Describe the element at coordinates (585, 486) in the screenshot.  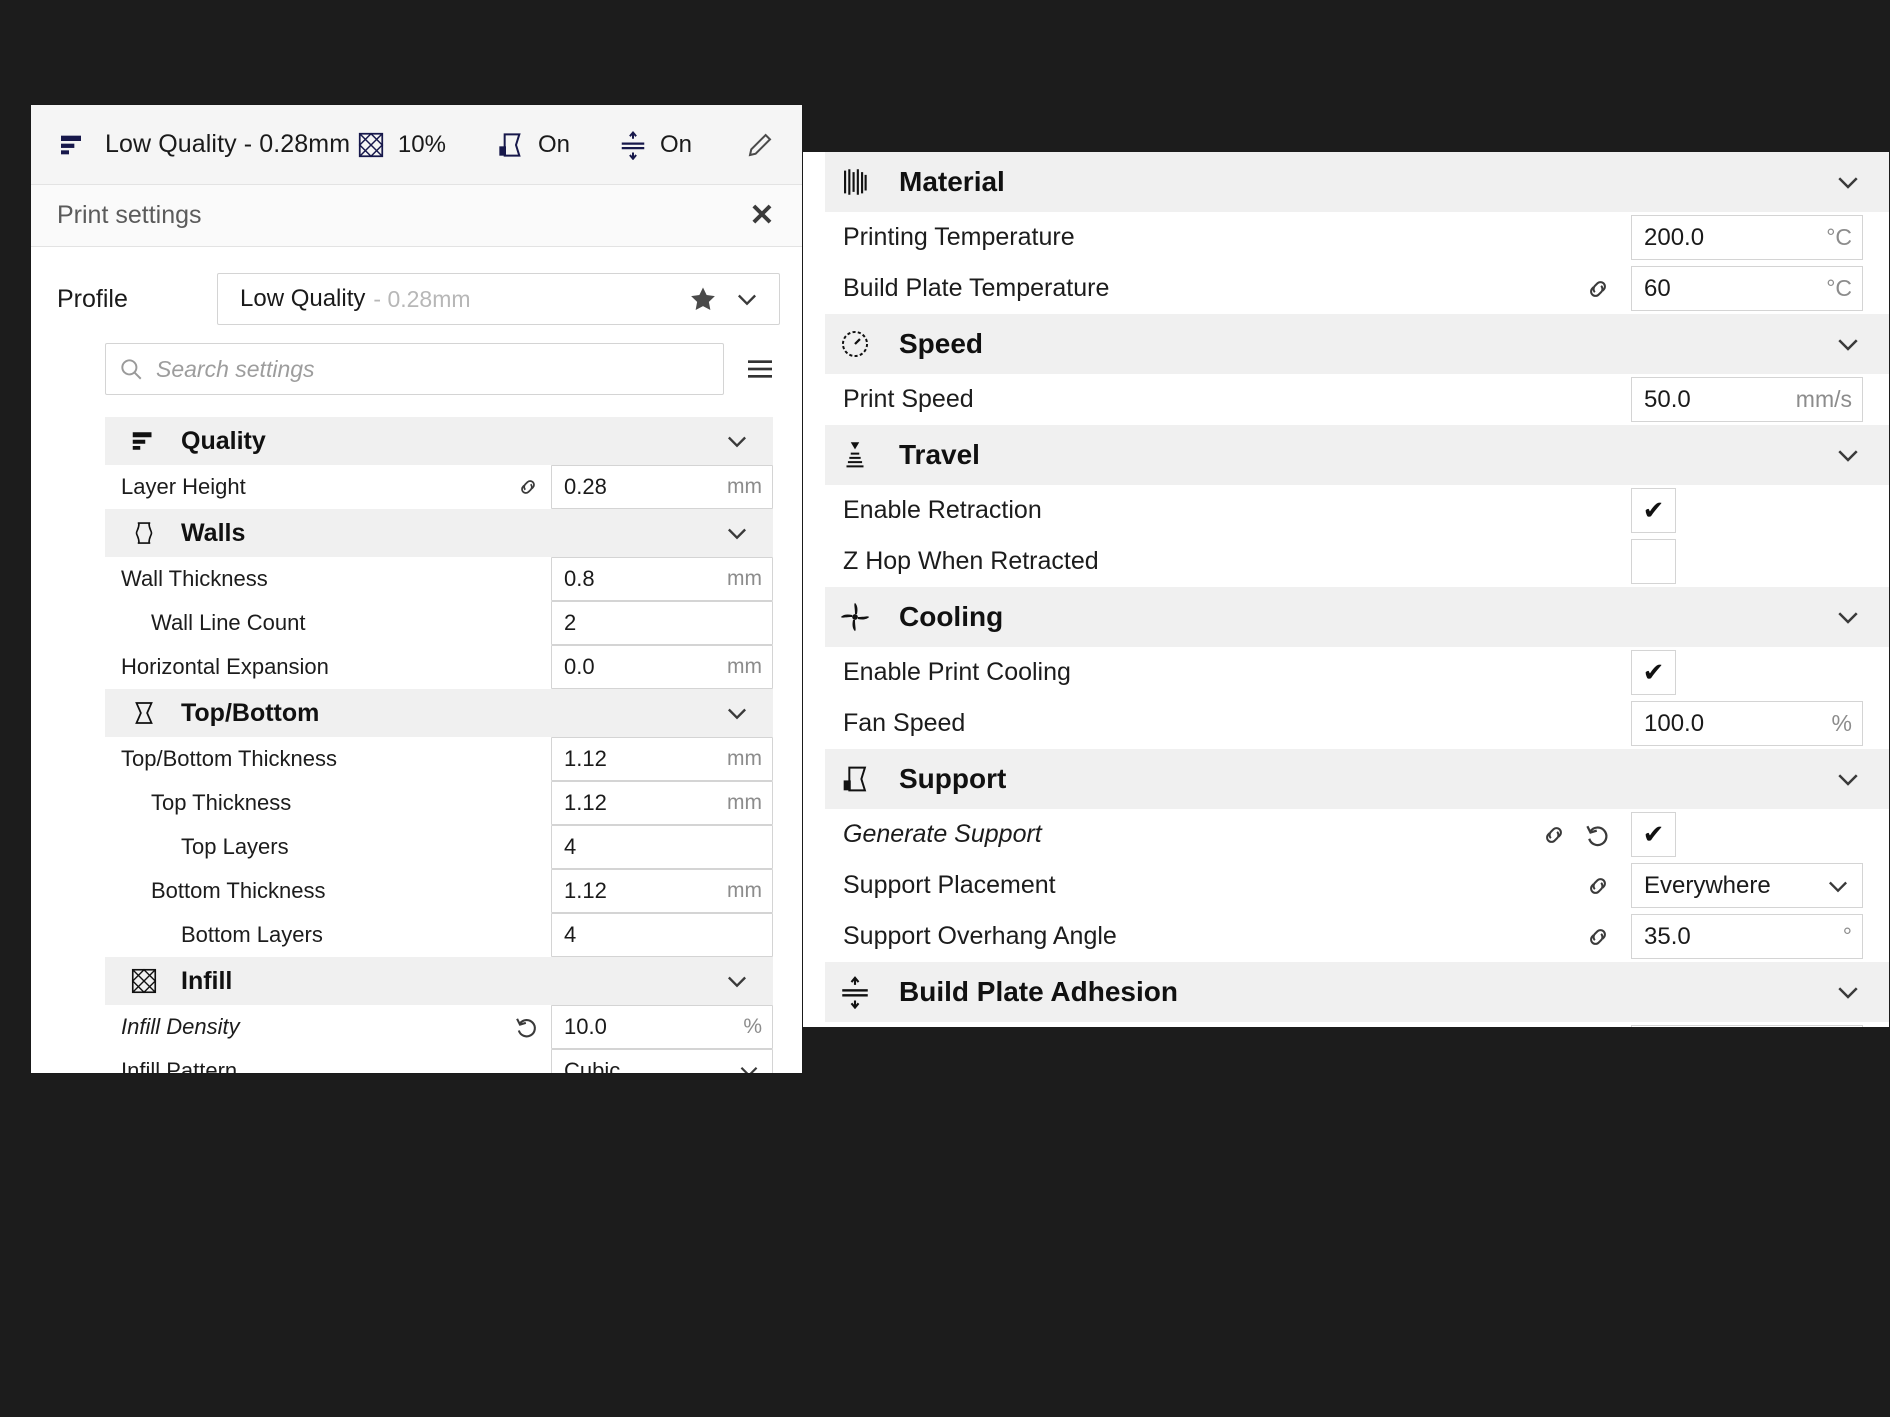
I see `setting-value: 0.28` at that location.